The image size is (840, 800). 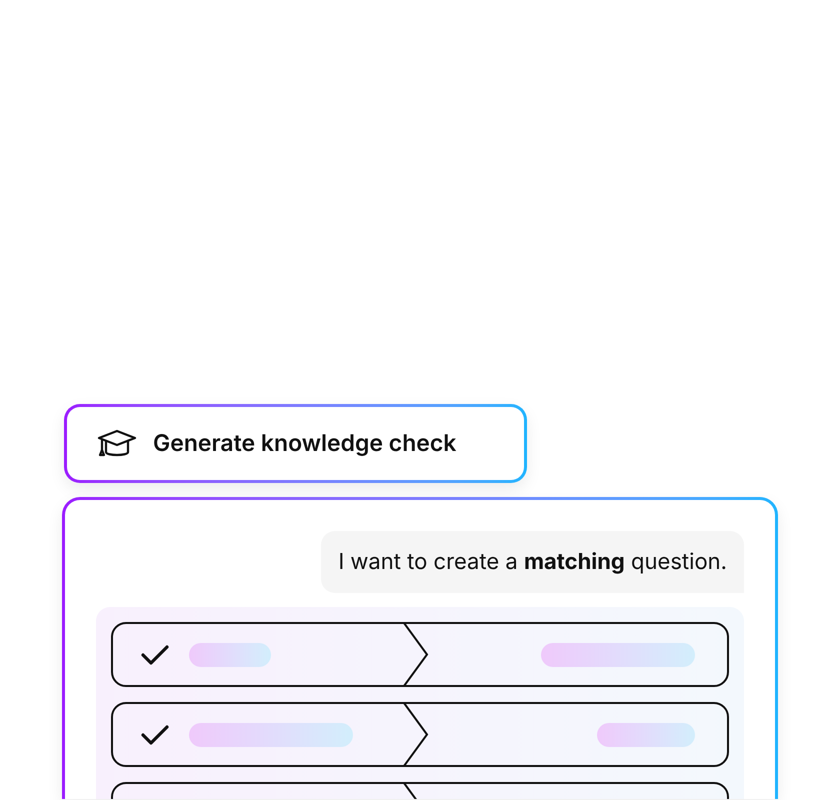 What do you see at coordinates (117, 443) in the screenshot?
I see `graduation-cap-icon` at bounding box center [117, 443].